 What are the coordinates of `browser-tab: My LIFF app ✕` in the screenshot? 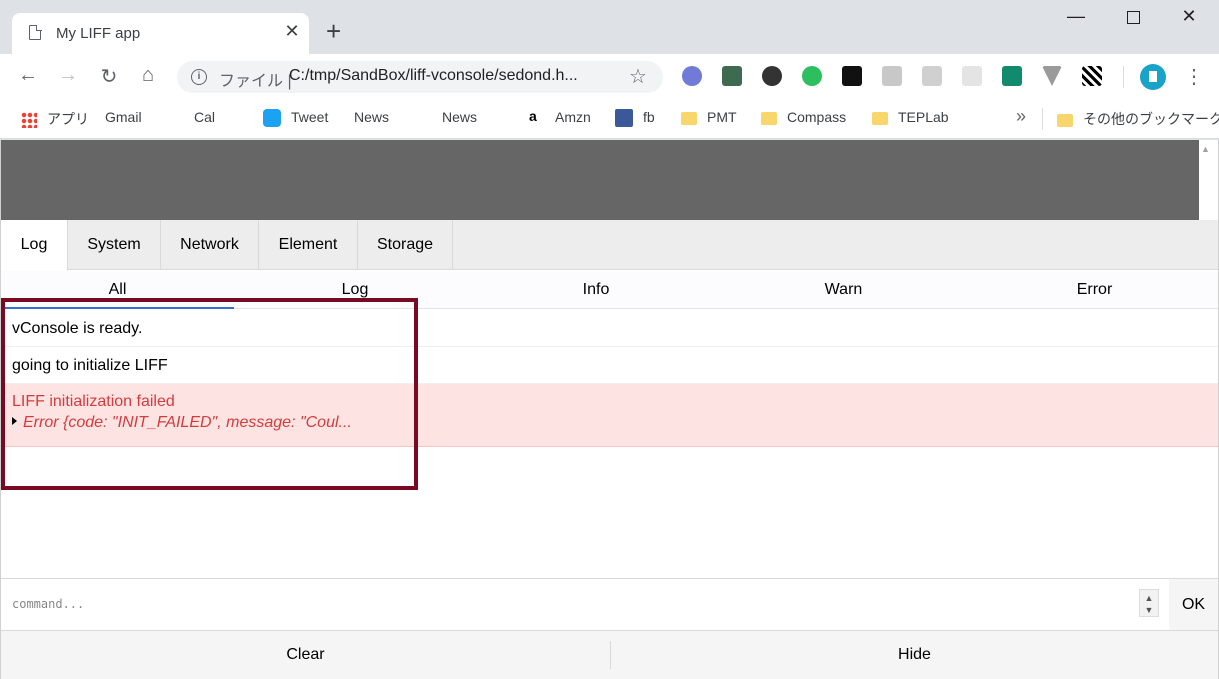 It's located at (160, 33).